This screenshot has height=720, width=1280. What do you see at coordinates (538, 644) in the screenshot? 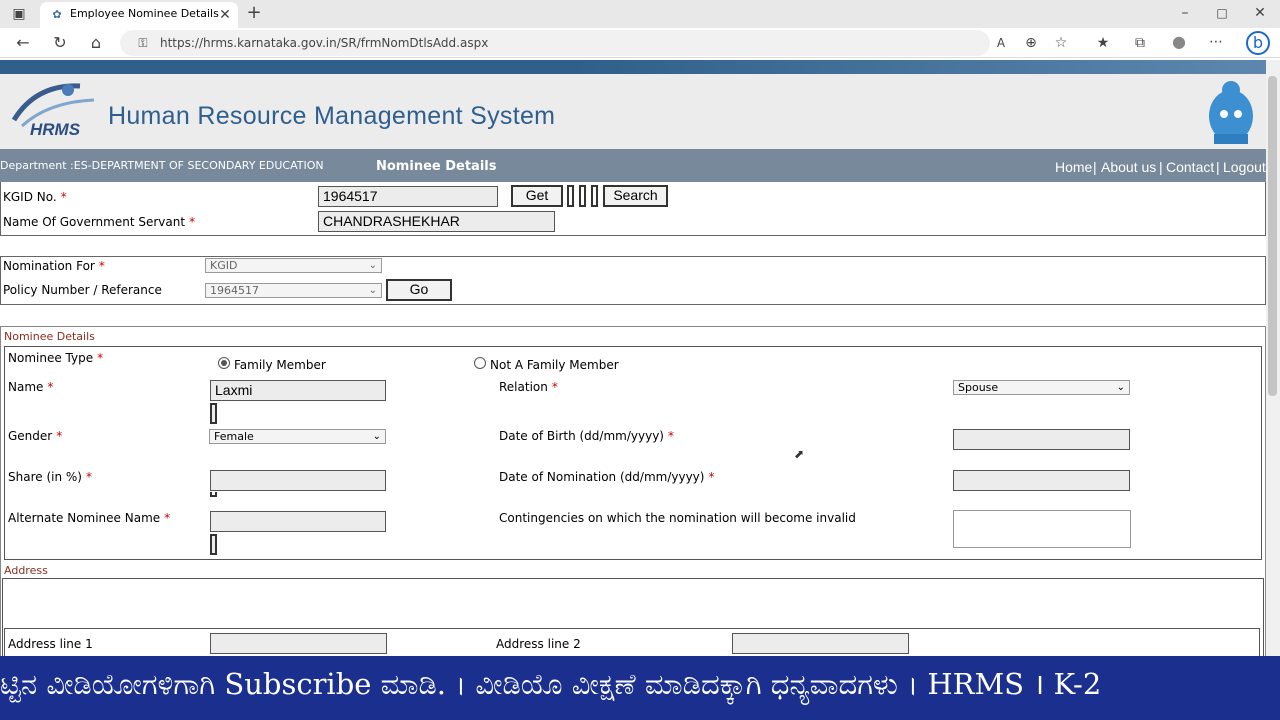
I see `address-line2-label: Address line 2` at bounding box center [538, 644].